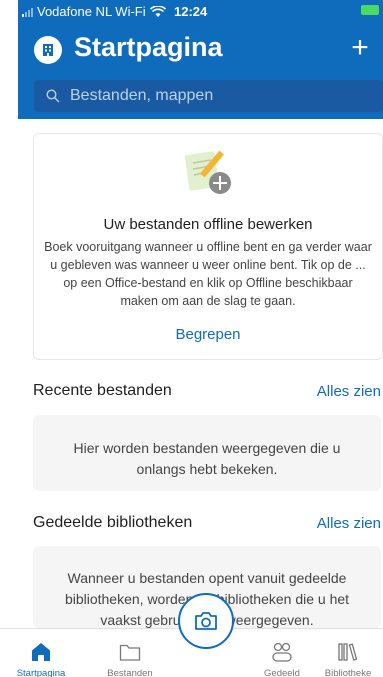 Image resolution: width=383 pixels, height=677 pixels. What do you see at coordinates (102, 390) in the screenshot?
I see `recent-files-title: Recente bestanden` at bounding box center [102, 390].